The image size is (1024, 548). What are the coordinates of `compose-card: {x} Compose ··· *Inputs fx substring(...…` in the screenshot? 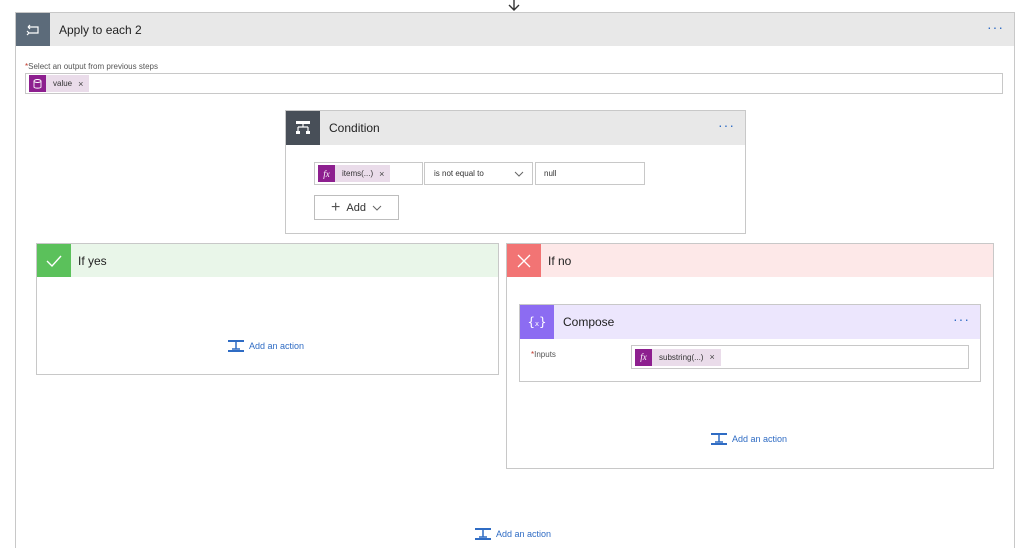 It's located at (750, 343).